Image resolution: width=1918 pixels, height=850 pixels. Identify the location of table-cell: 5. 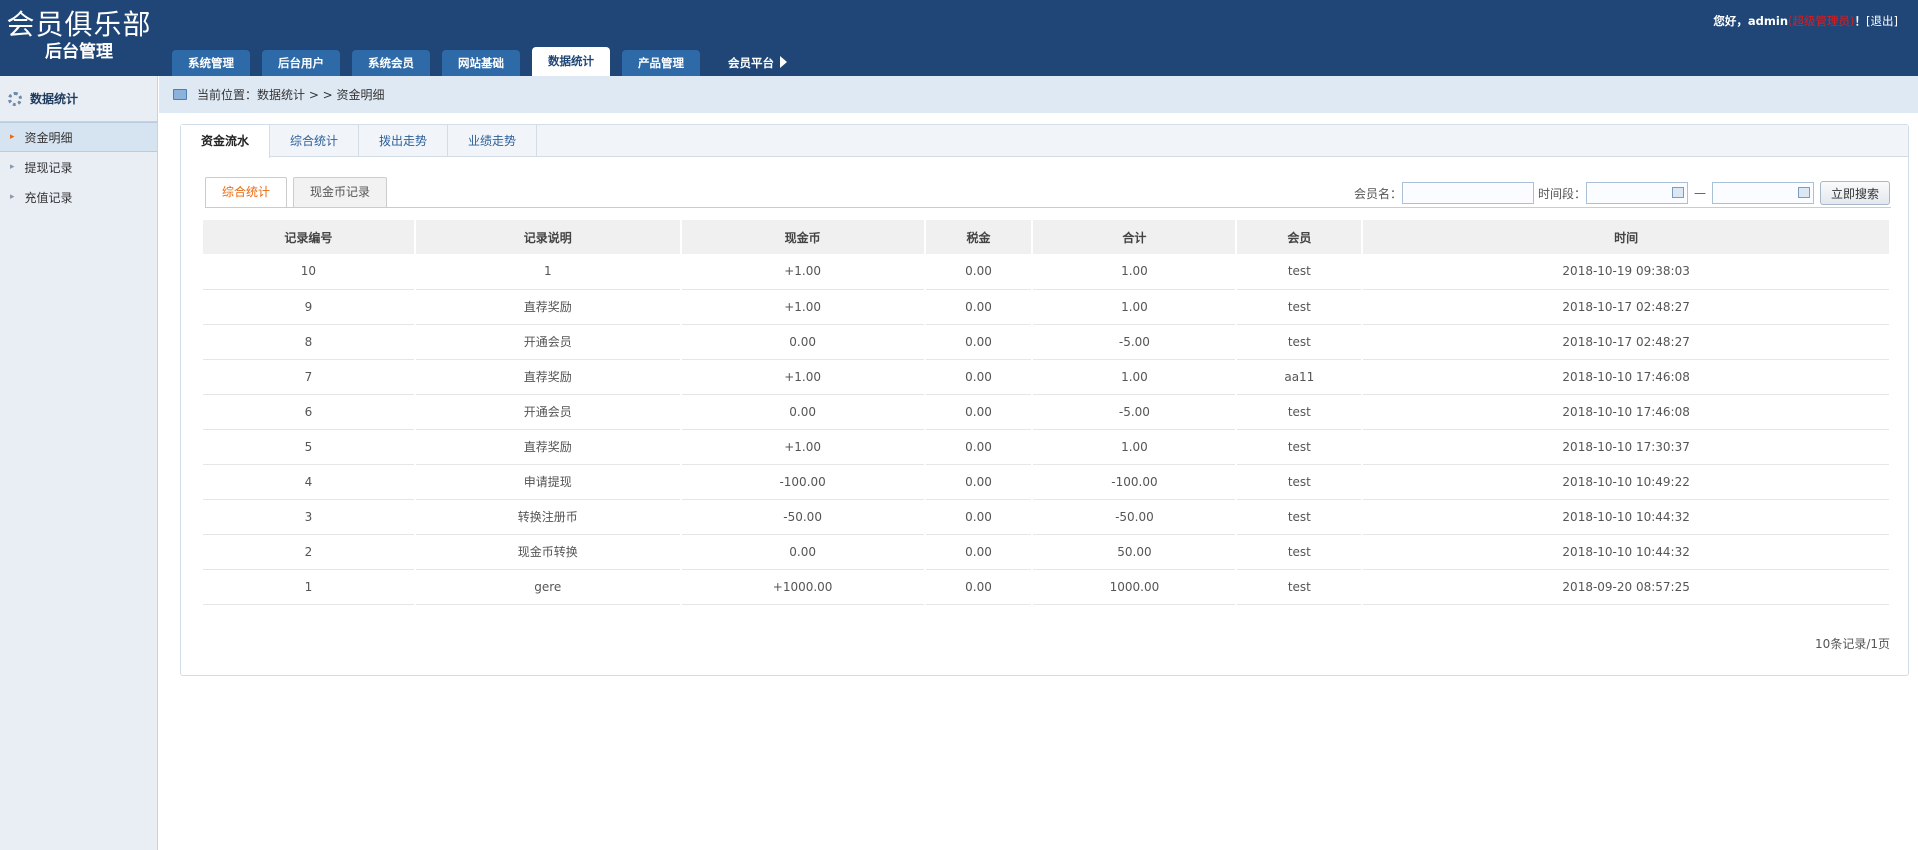
(309, 447).